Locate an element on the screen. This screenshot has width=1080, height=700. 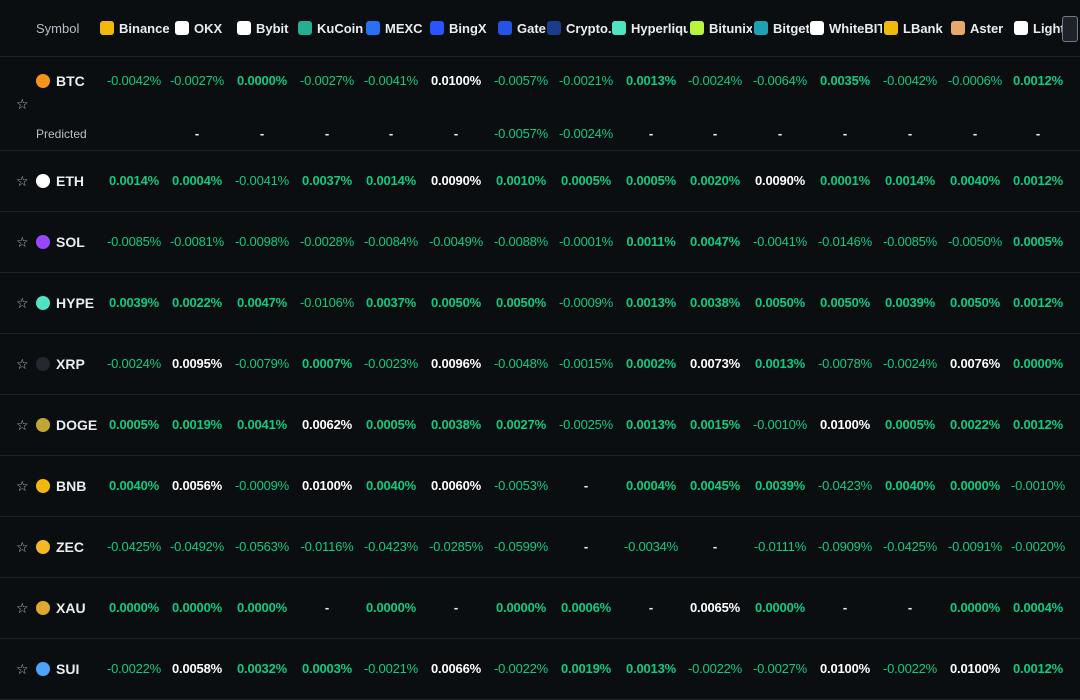
sui-icon is located at coordinates (43, 669).